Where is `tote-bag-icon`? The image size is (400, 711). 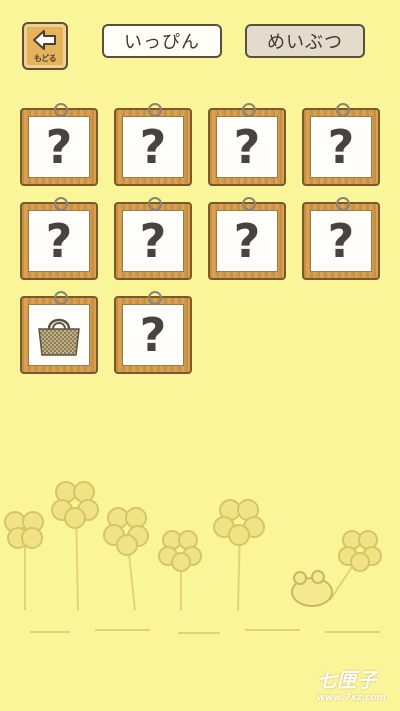
tote-bag-icon is located at coordinates (59, 337).